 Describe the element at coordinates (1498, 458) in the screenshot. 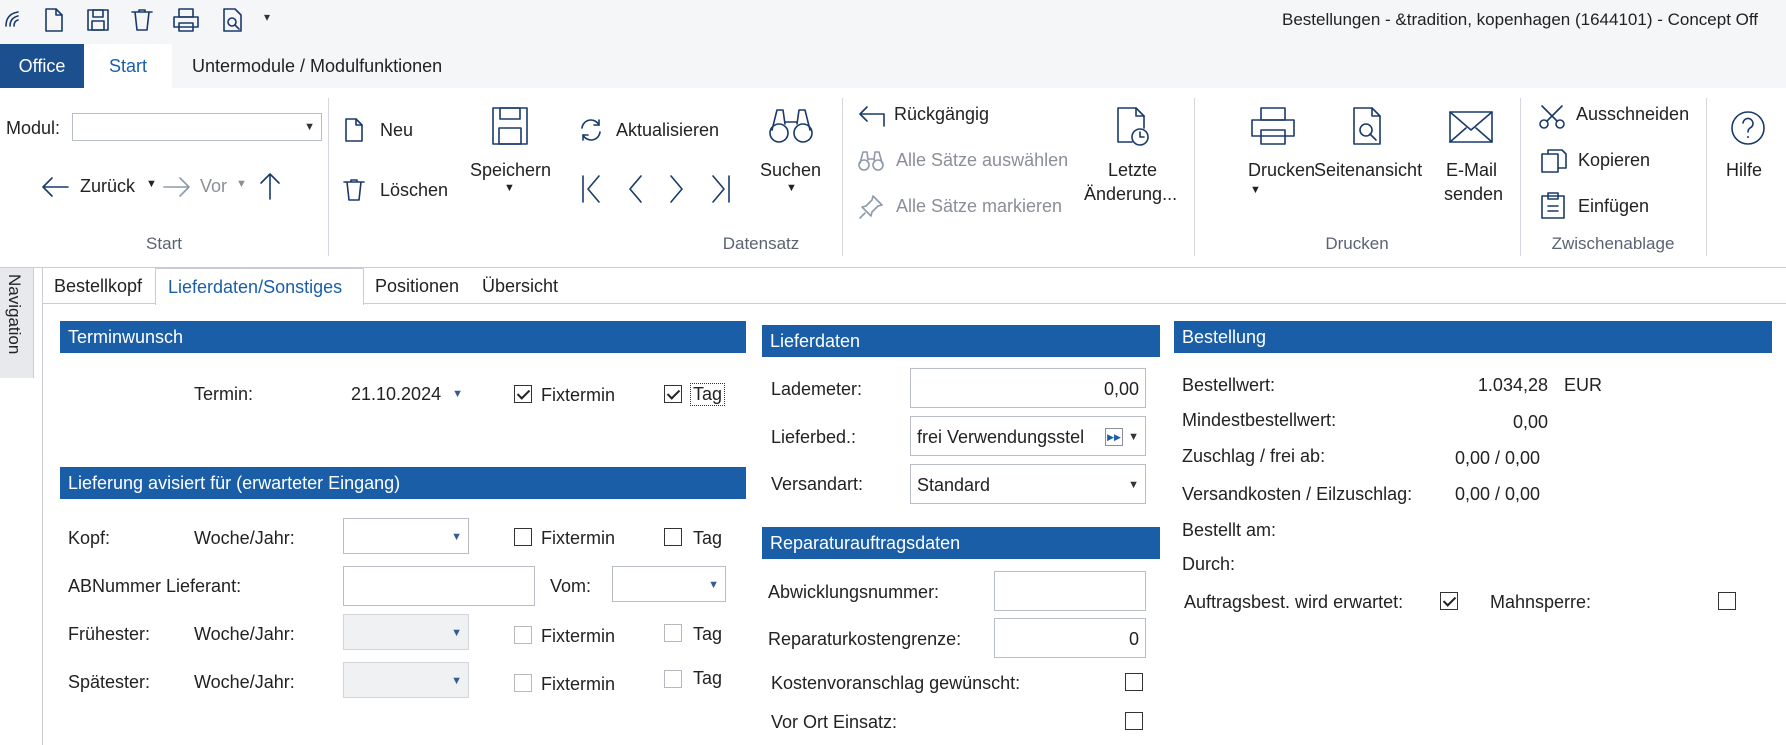

I see `zuschlag-value: 0,00 / 0,00` at that location.